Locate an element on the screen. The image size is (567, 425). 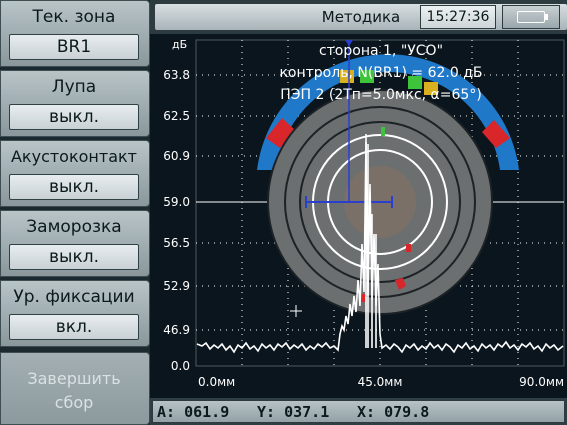
y-tick-63-8: 63.8 is located at coordinates (176, 75).